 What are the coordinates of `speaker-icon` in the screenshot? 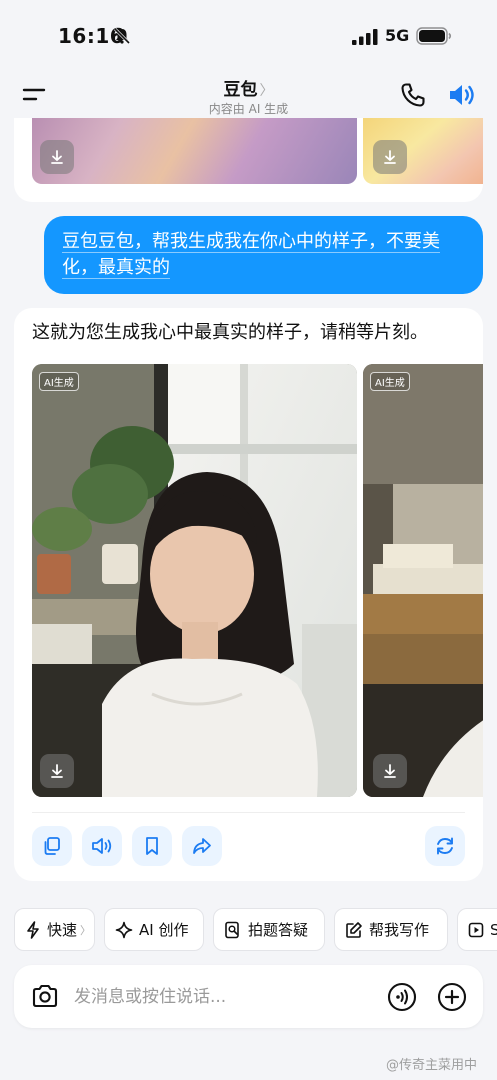 It's located at (462, 95).